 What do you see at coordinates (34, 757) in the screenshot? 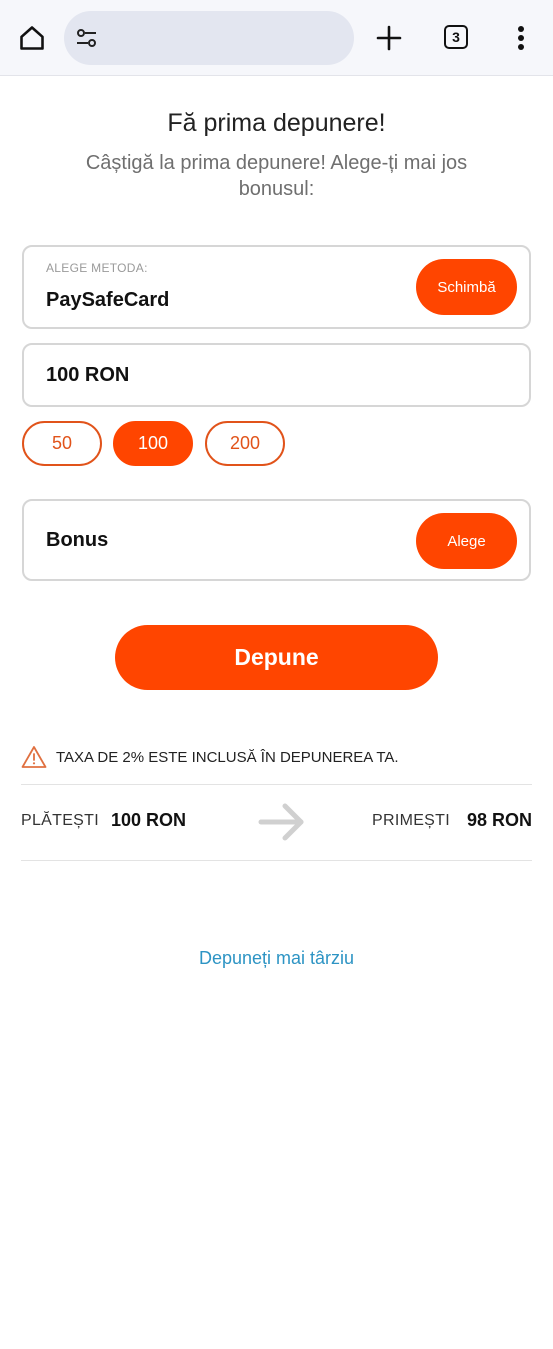
I see `warning-icon` at bounding box center [34, 757].